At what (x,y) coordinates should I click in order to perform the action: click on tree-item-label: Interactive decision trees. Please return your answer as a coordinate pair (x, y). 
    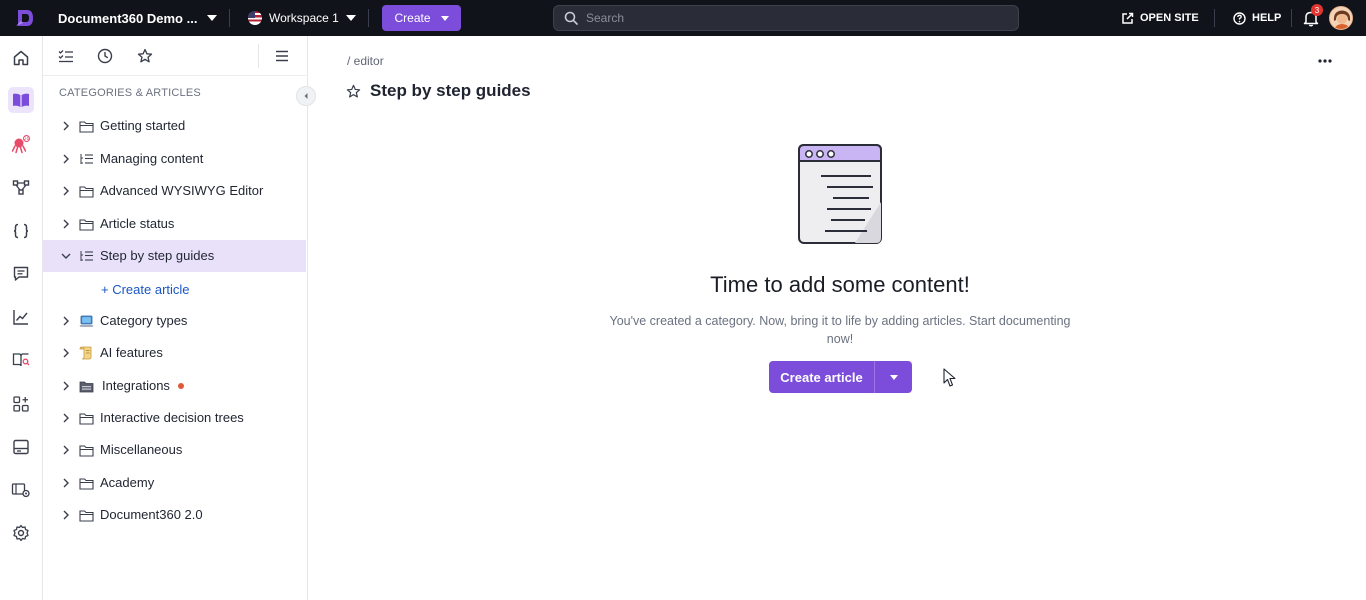
    Looking at the image, I should click on (172, 417).